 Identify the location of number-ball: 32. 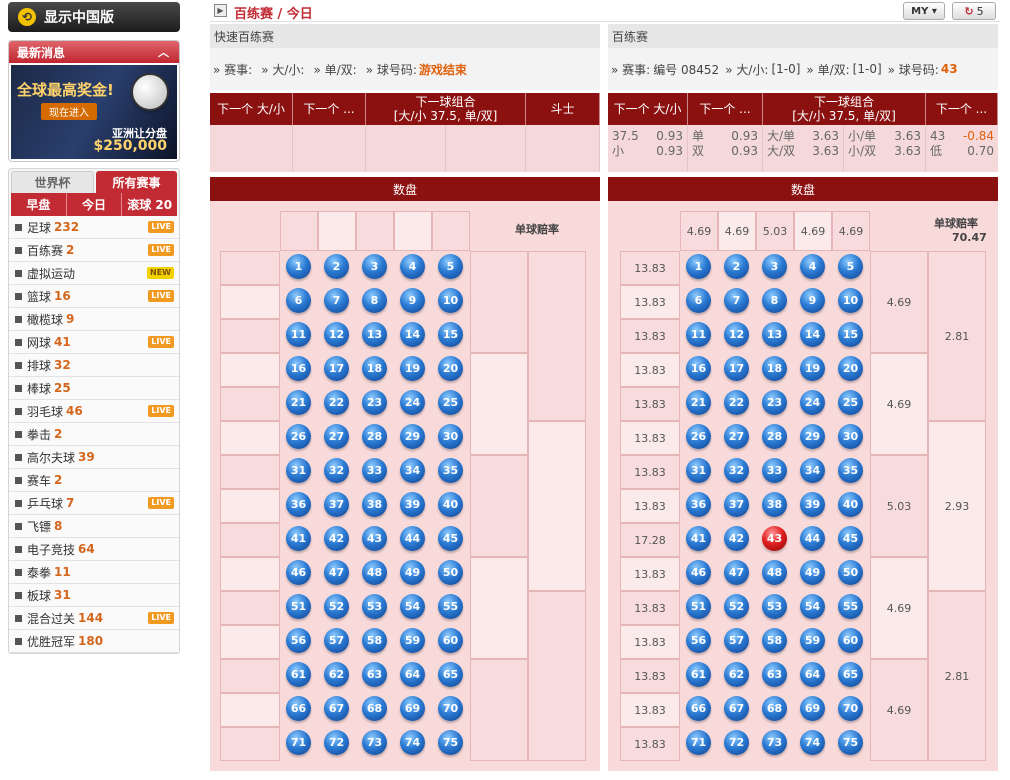
(736, 470).